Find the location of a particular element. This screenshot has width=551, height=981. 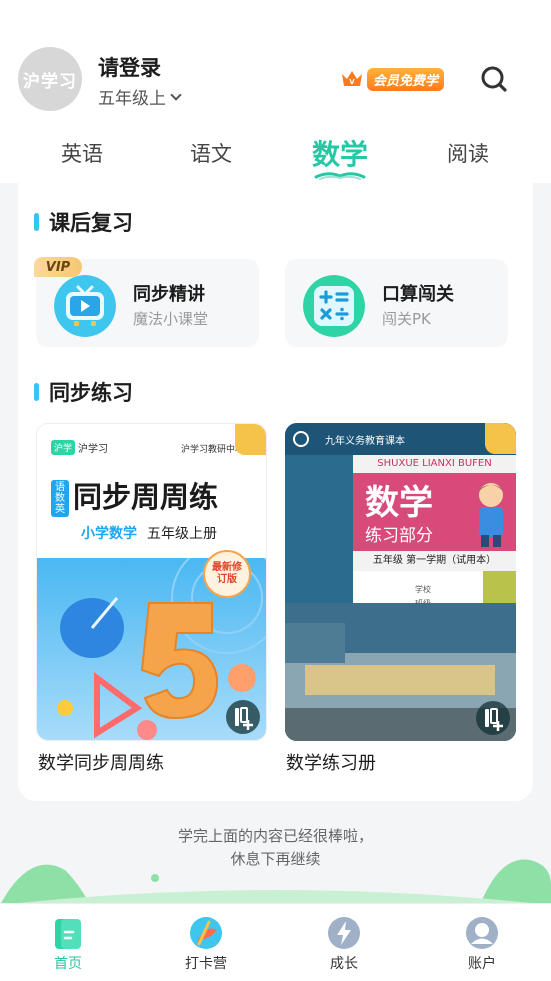

tv-icon is located at coordinates (85, 306).